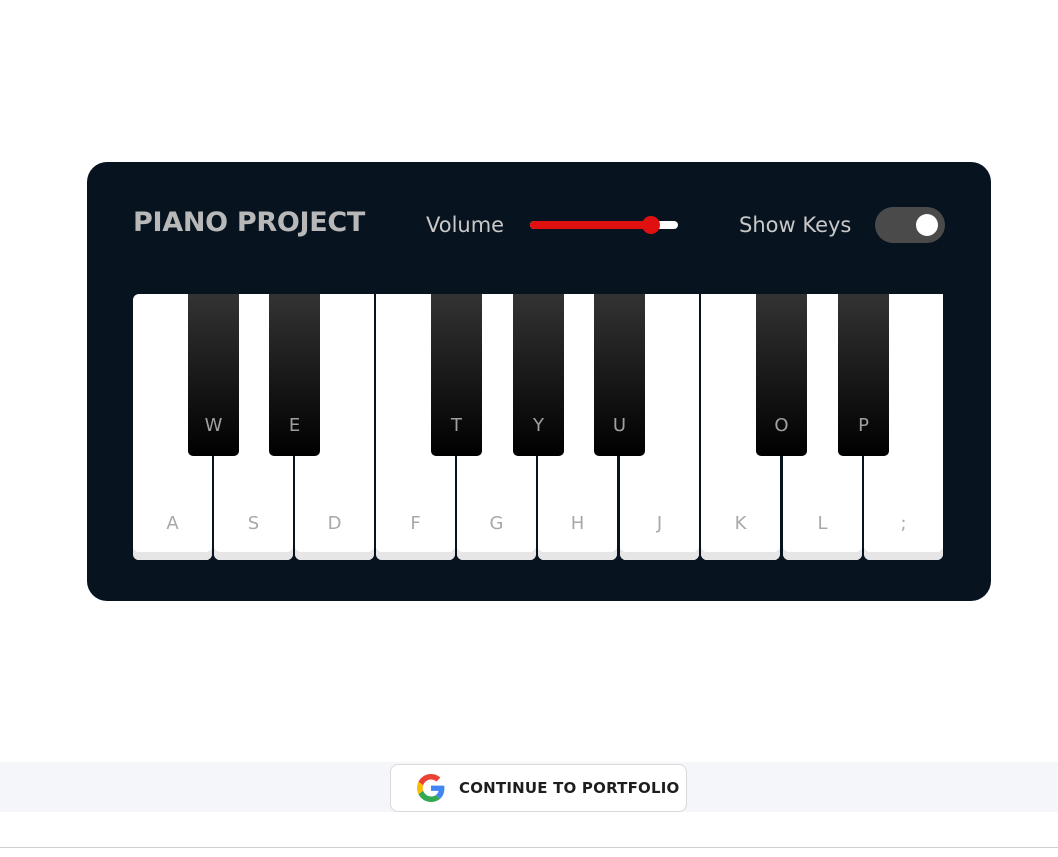 Image resolution: width=1058 pixels, height=857 pixels. Describe the element at coordinates (456, 425) in the screenshot. I see `key-label: T` at that location.